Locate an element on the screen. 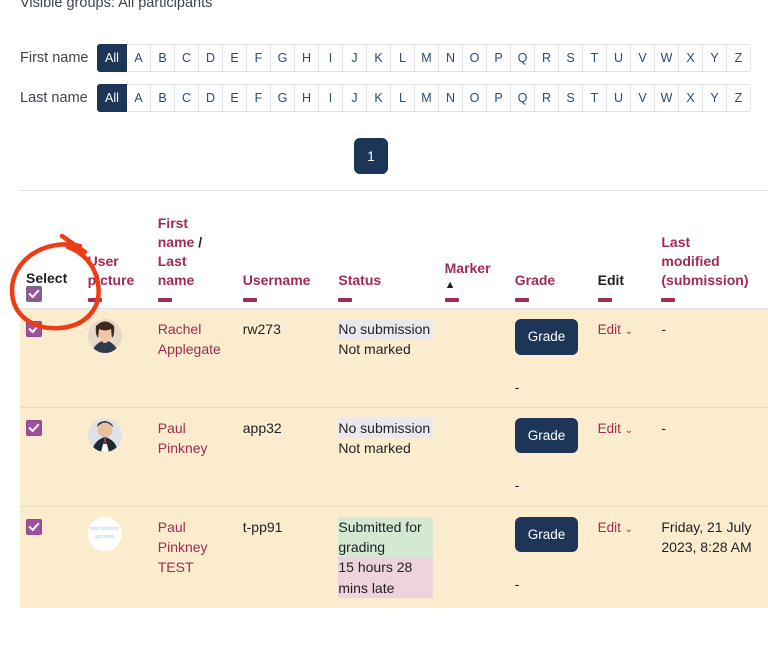 The height and width of the screenshot is (650, 768). last-name-letter: N is located at coordinates (451, 98).